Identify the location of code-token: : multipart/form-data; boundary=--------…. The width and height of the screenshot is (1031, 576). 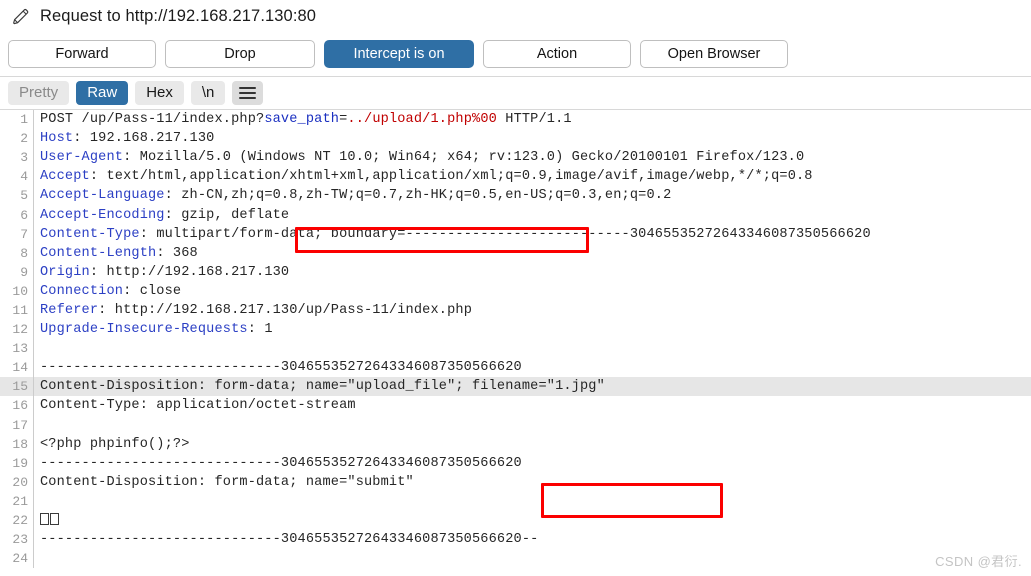
(505, 234).